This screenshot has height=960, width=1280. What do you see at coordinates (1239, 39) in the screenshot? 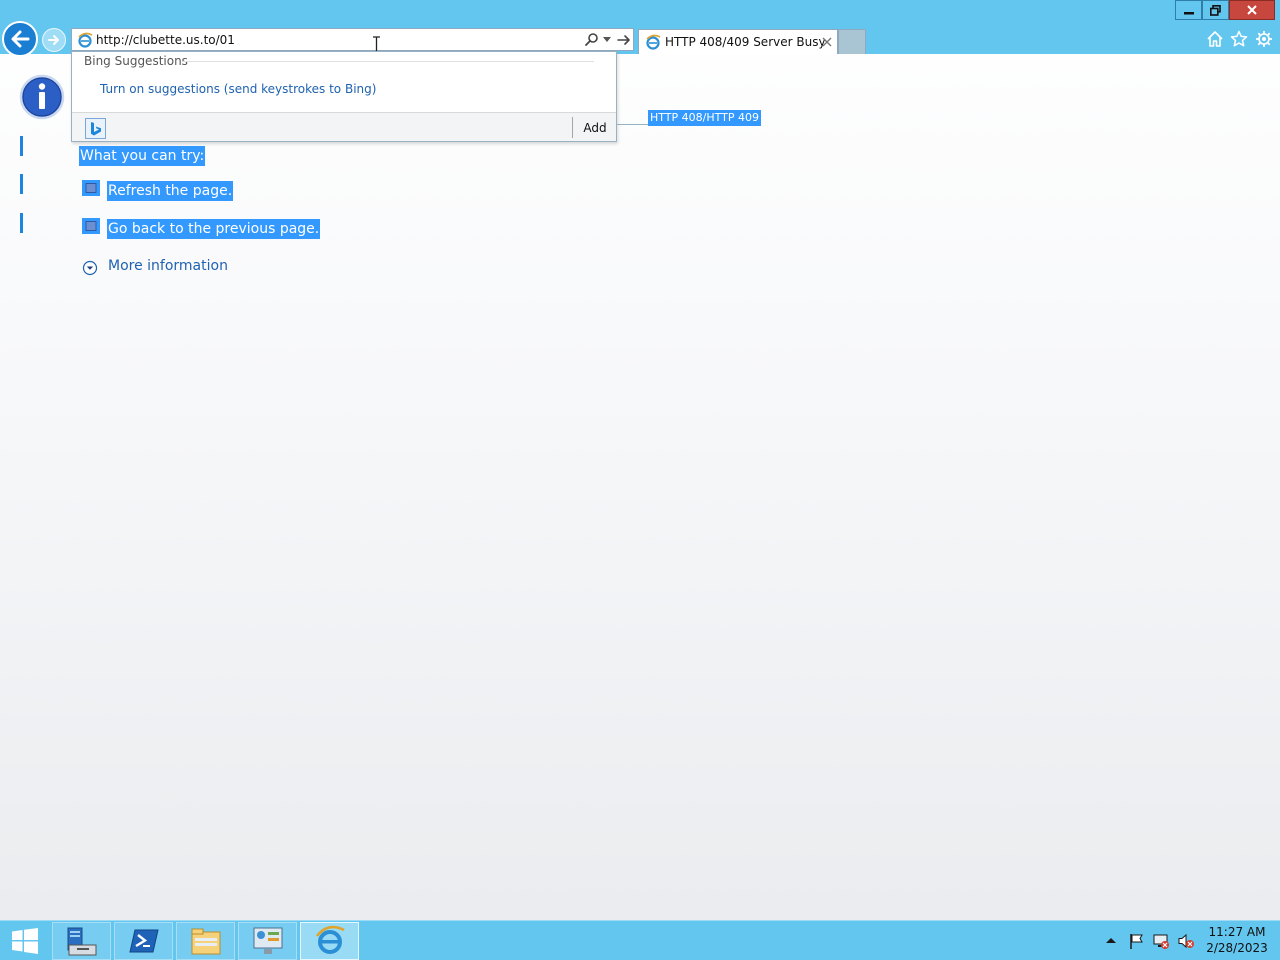
I see `favorites-star-icon` at bounding box center [1239, 39].